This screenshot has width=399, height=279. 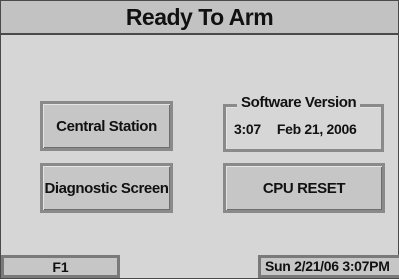 I want to click on diagnostic-screen-button: Diagnostic Screen, so click(x=106, y=188).